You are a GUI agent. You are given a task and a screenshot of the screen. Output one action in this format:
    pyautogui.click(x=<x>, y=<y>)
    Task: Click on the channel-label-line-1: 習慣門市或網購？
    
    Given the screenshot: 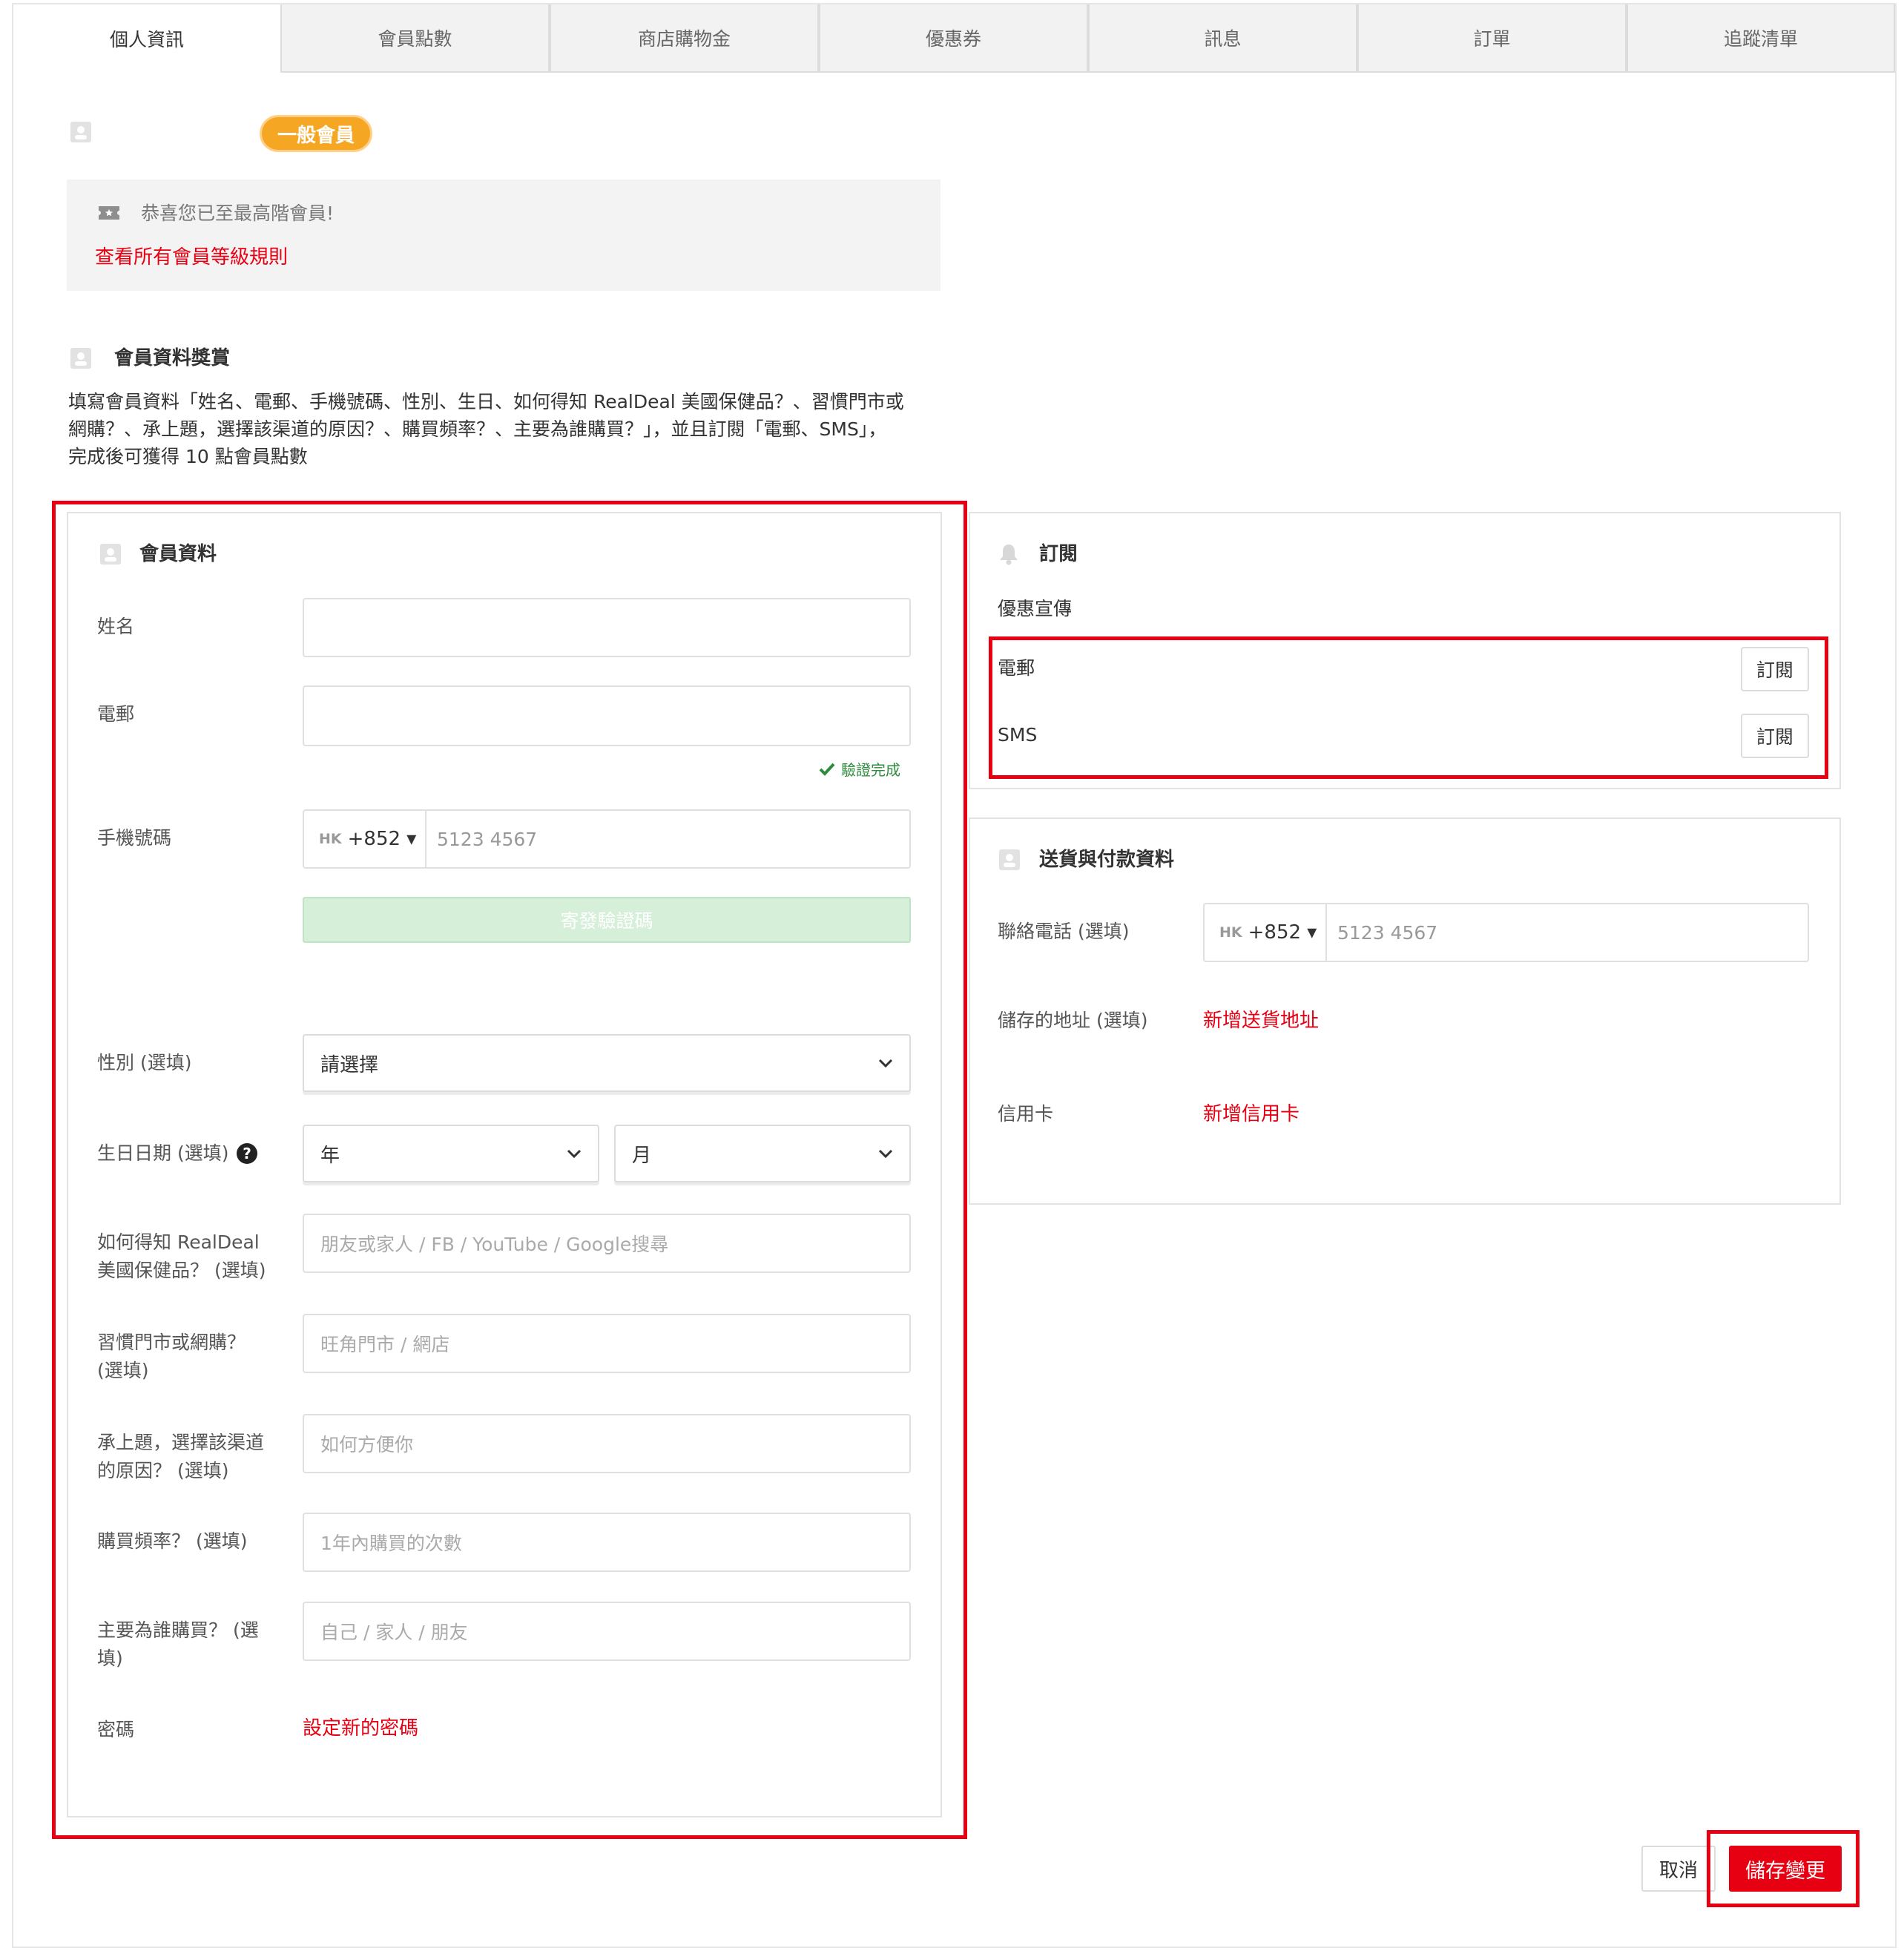 What is the action you would take?
    pyautogui.click(x=172, y=1342)
    